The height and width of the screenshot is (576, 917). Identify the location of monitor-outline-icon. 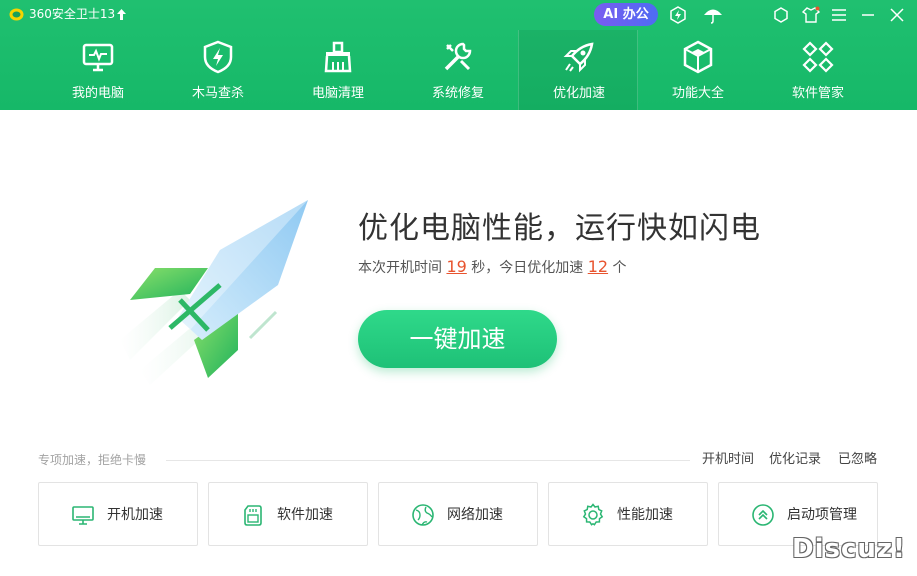
(83, 515).